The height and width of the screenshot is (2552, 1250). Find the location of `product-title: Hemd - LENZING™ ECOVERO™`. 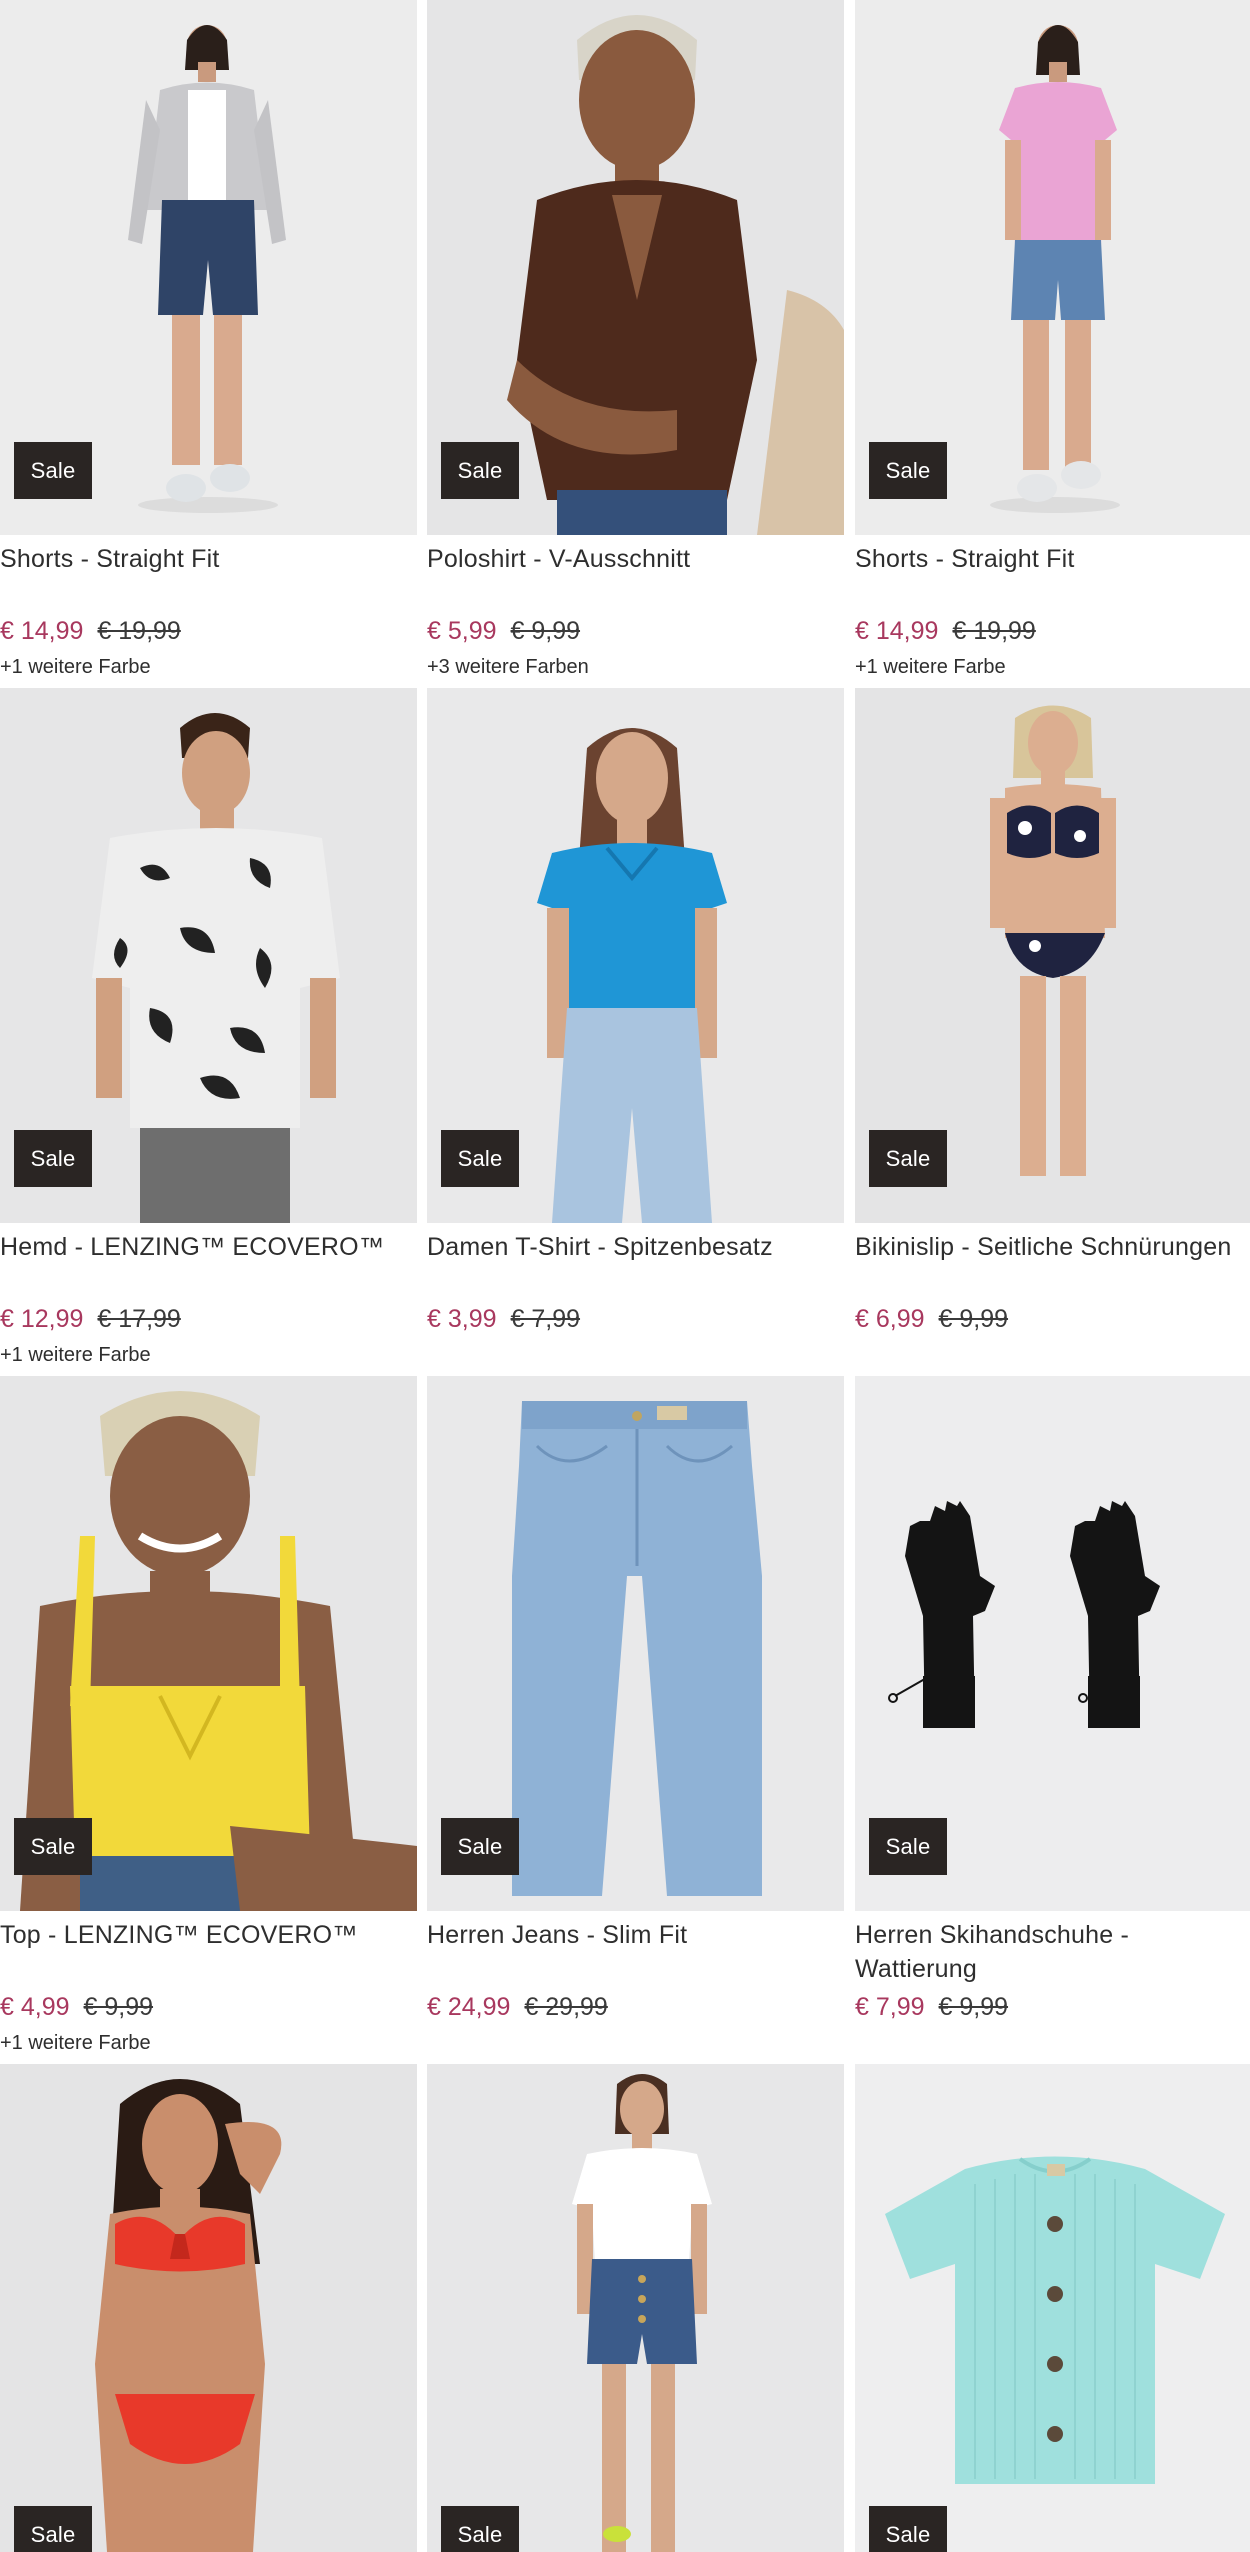

product-title: Hemd - LENZING™ ECOVERO™ is located at coordinates (208, 1247).